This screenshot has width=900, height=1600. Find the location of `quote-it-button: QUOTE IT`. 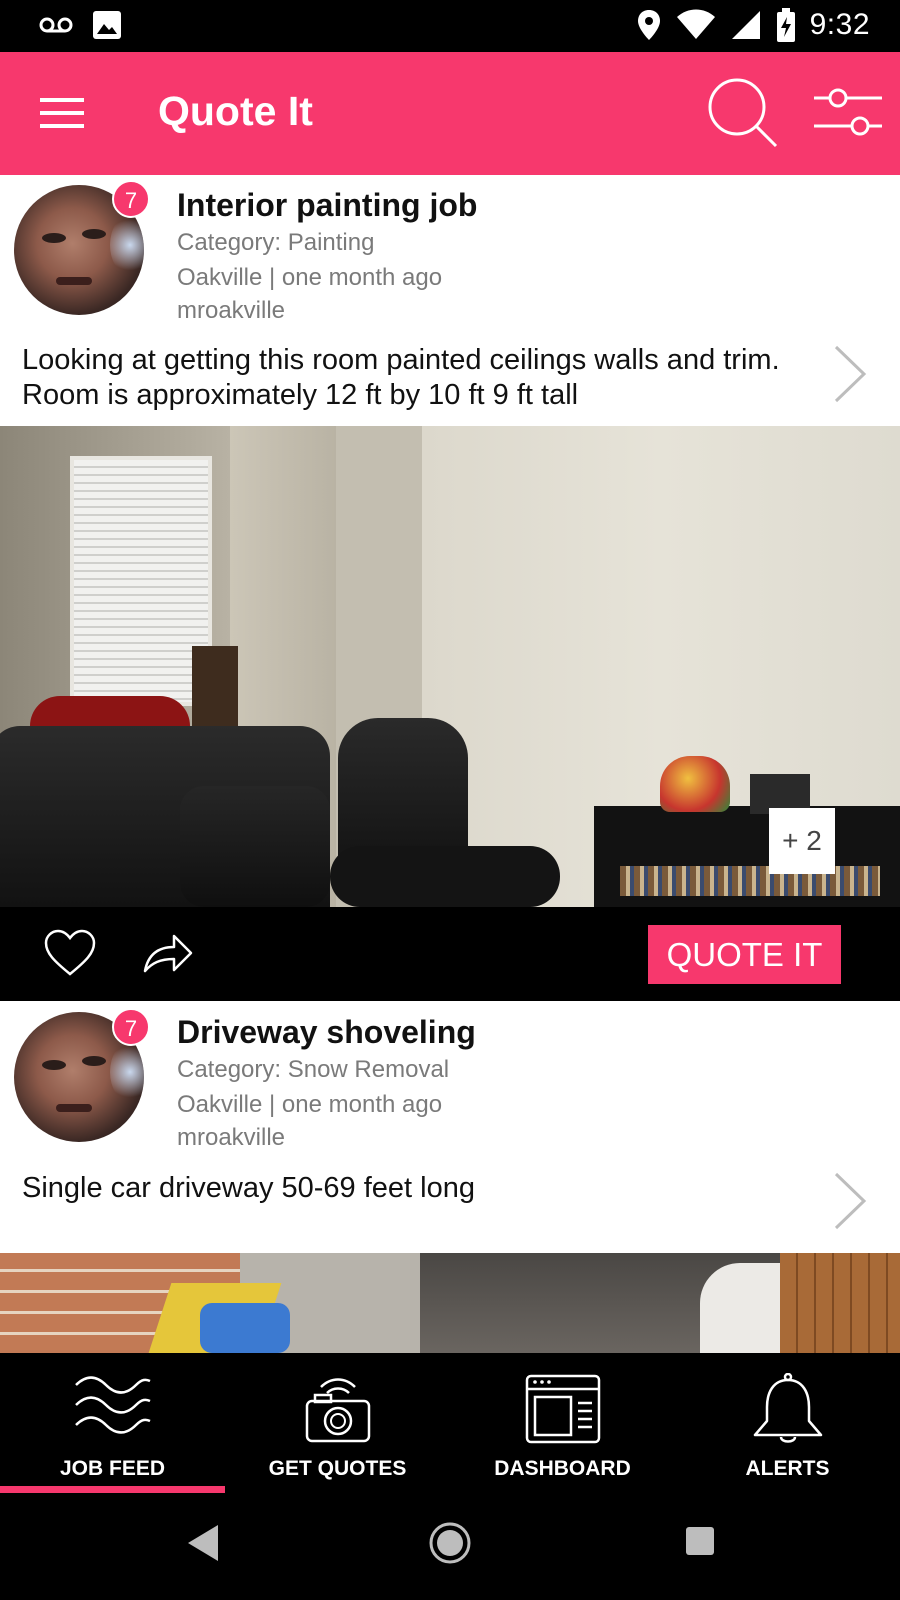

quote-it-button: QUOTE IT is located at coordinates (744, 954).